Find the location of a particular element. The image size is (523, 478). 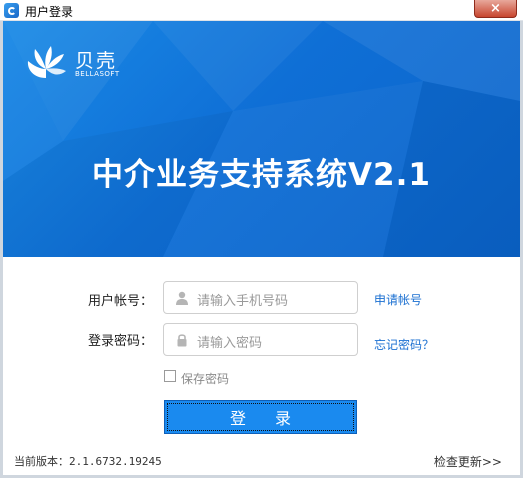

apply-account-link: 申请帐号 is located at coordinates (398, 299).